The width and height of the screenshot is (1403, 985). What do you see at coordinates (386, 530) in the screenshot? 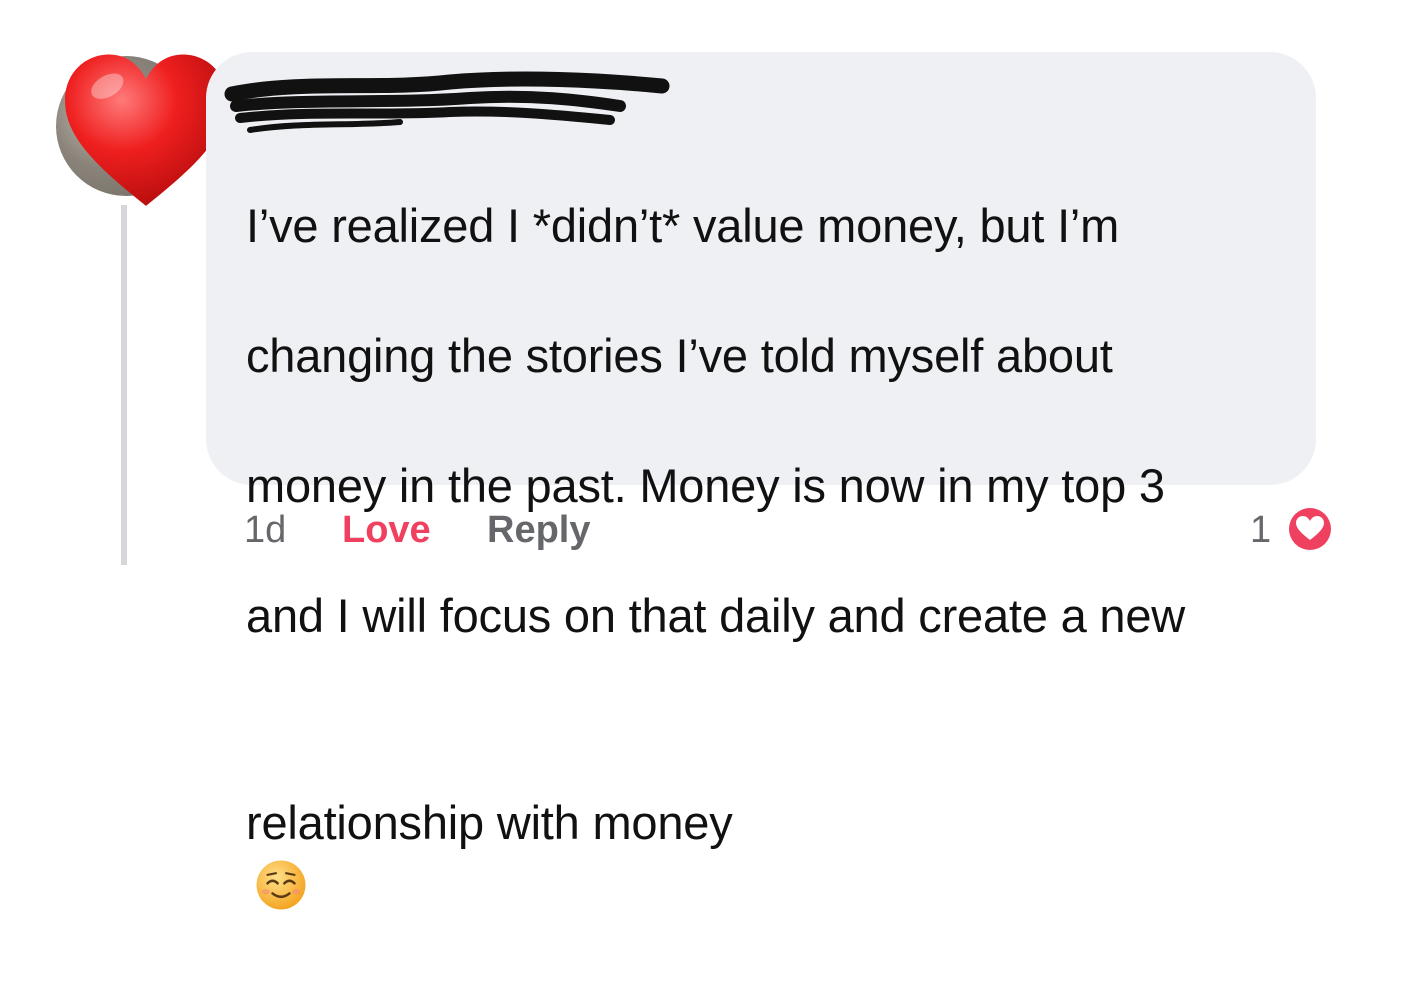
I see `love-button: Love` at bounding box center [386, 530].